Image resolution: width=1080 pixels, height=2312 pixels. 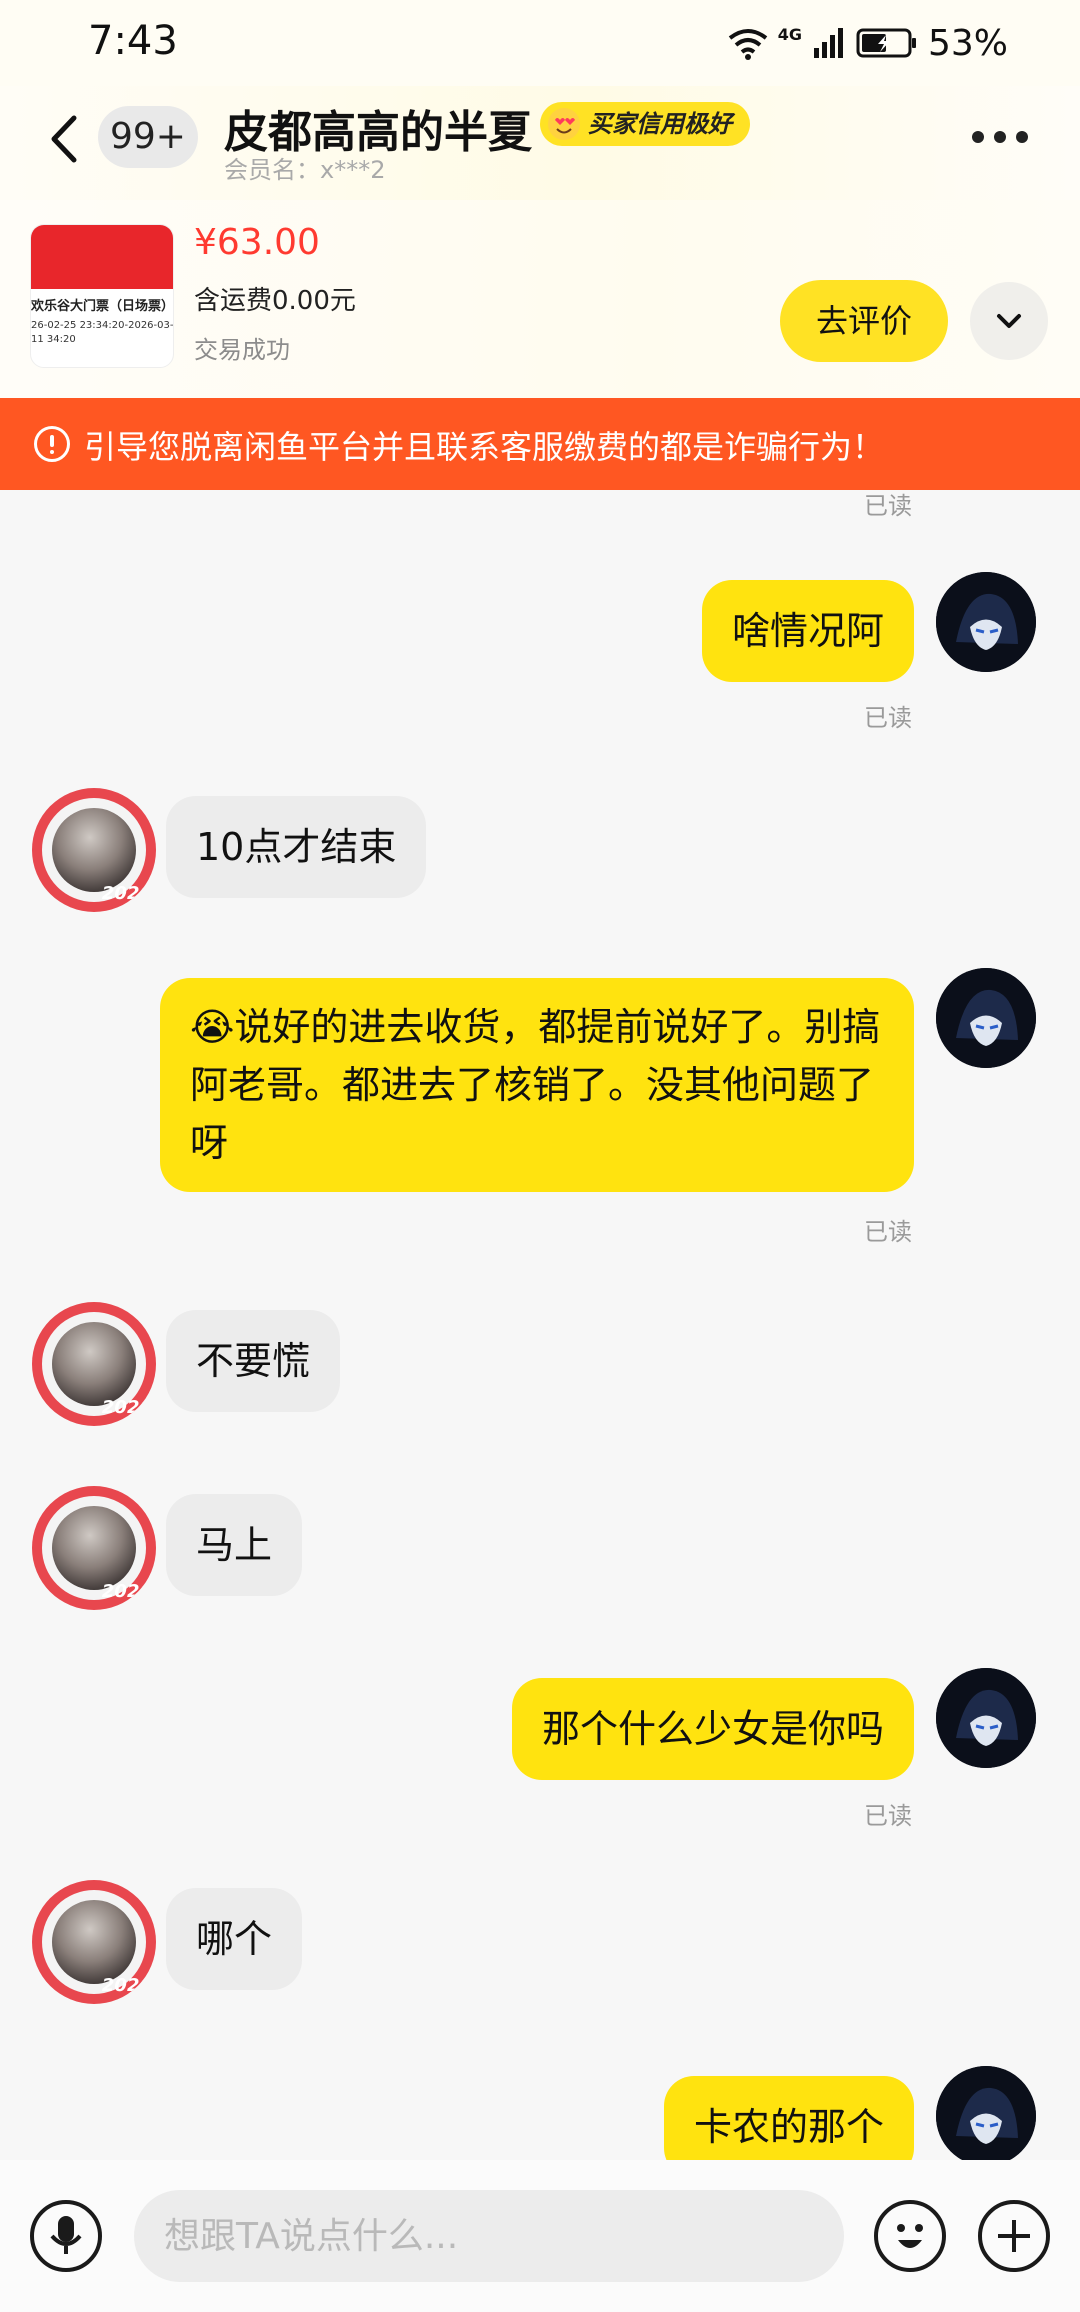 What do you see at coordinates (828, 43) in the screenshot?
I see `signal-icon` at bounding box center [828, 43].